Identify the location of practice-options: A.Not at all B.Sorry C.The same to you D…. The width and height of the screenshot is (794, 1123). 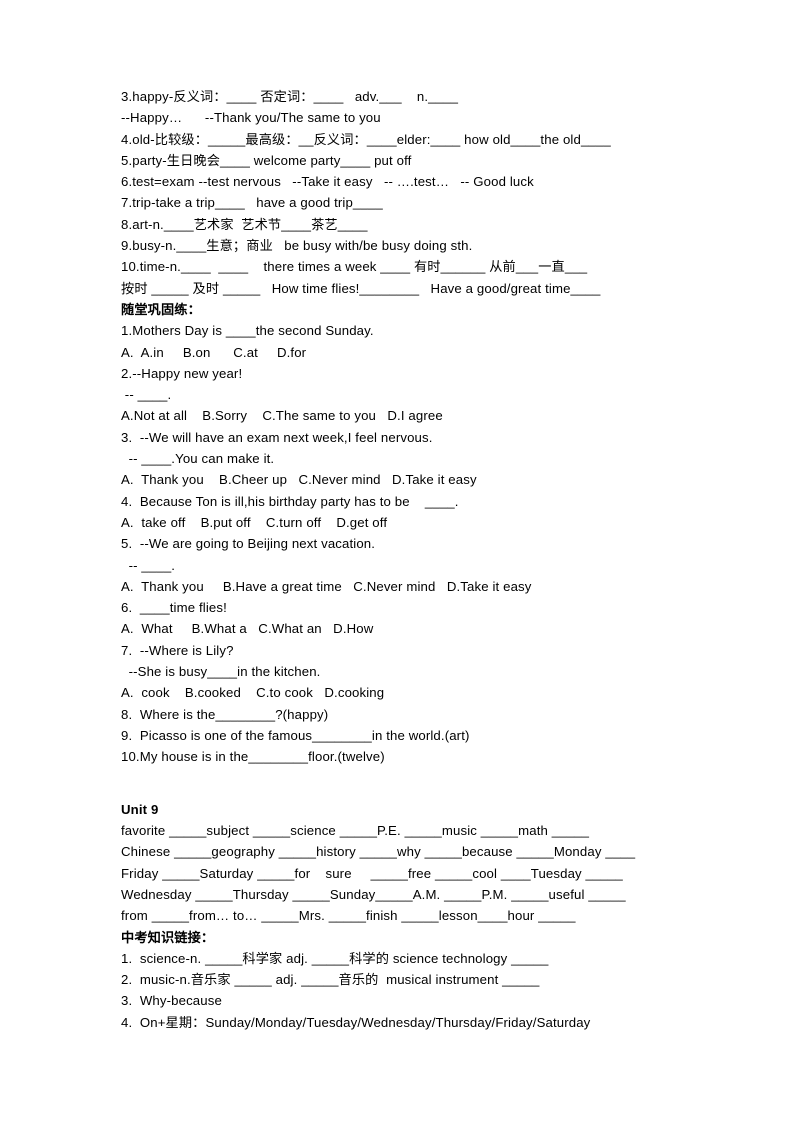
(282, 416).